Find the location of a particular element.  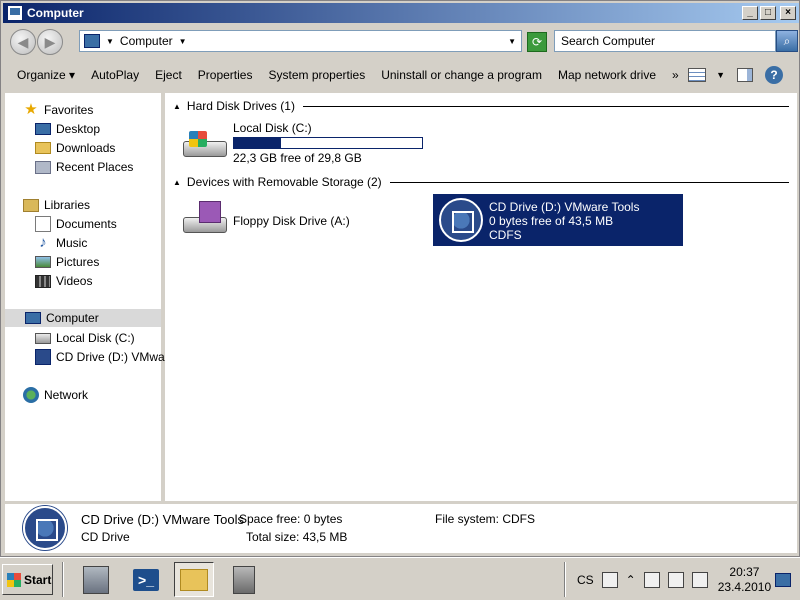

desktop-icon is located at coordinates (43, 129).